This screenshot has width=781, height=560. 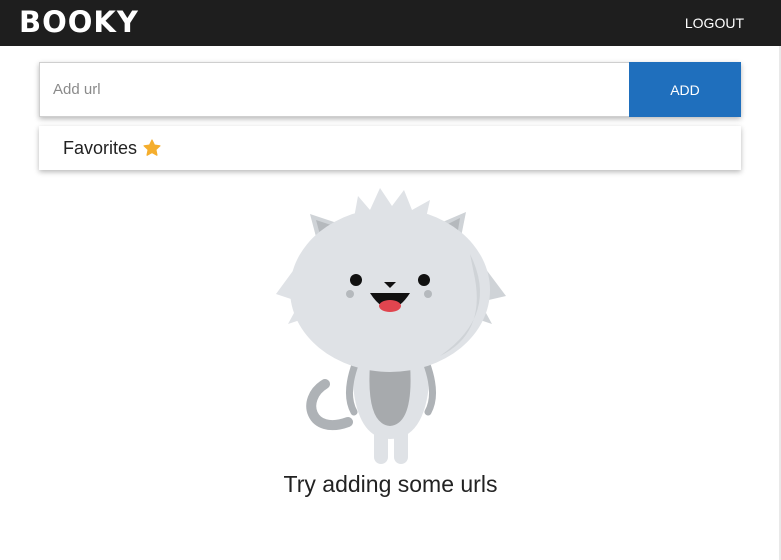 I want to click on add-url-form: ADD, so click(x=390, y=89).